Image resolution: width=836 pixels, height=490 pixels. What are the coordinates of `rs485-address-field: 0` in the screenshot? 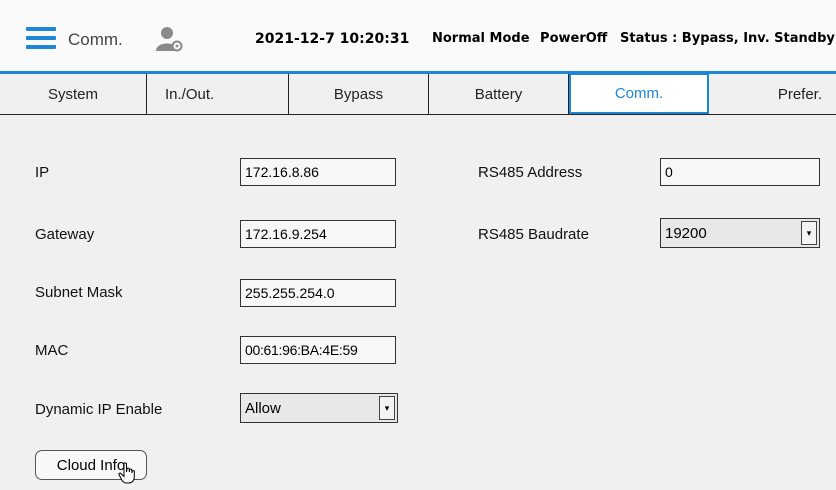 It's located at (740, 172).